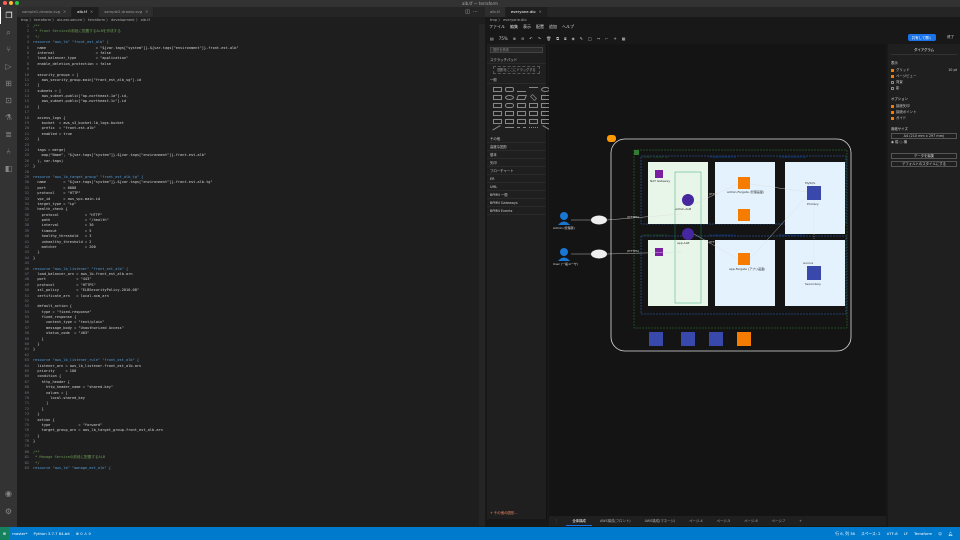 The image size is (960, 540). I want to click on shape-square, so click(497, 97).